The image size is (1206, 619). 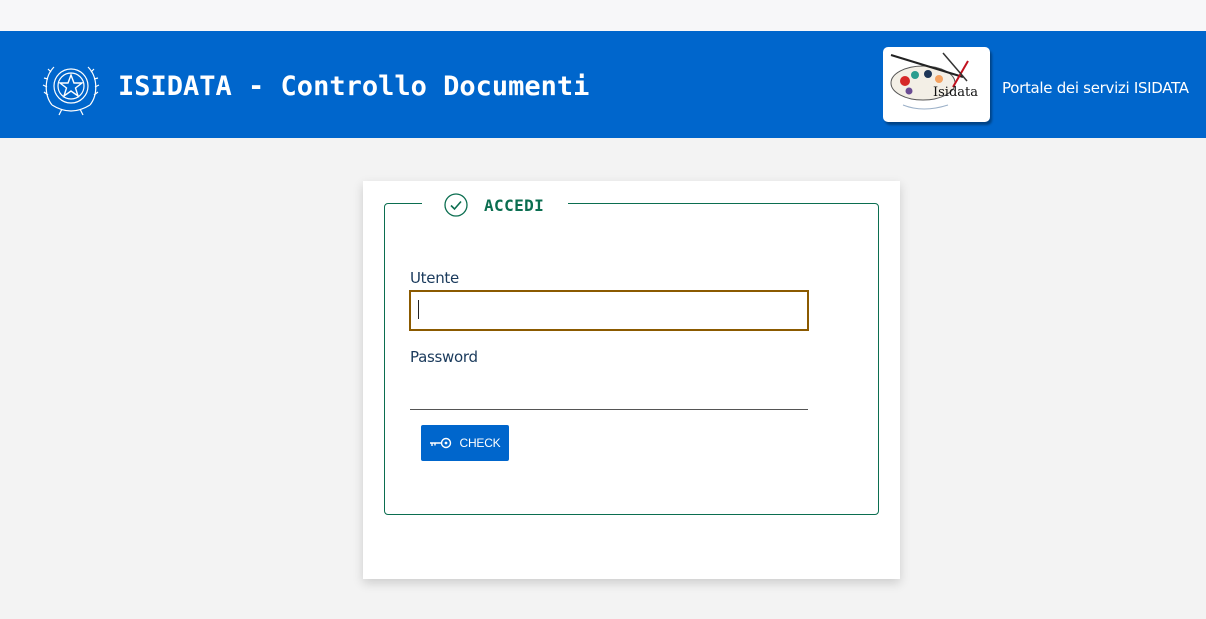 What do you see at coordinates (1095, 88) in the screenshot?
I see `portal-link: Portale dei servizi ISIDATA` at bounding box center [1095, 88].